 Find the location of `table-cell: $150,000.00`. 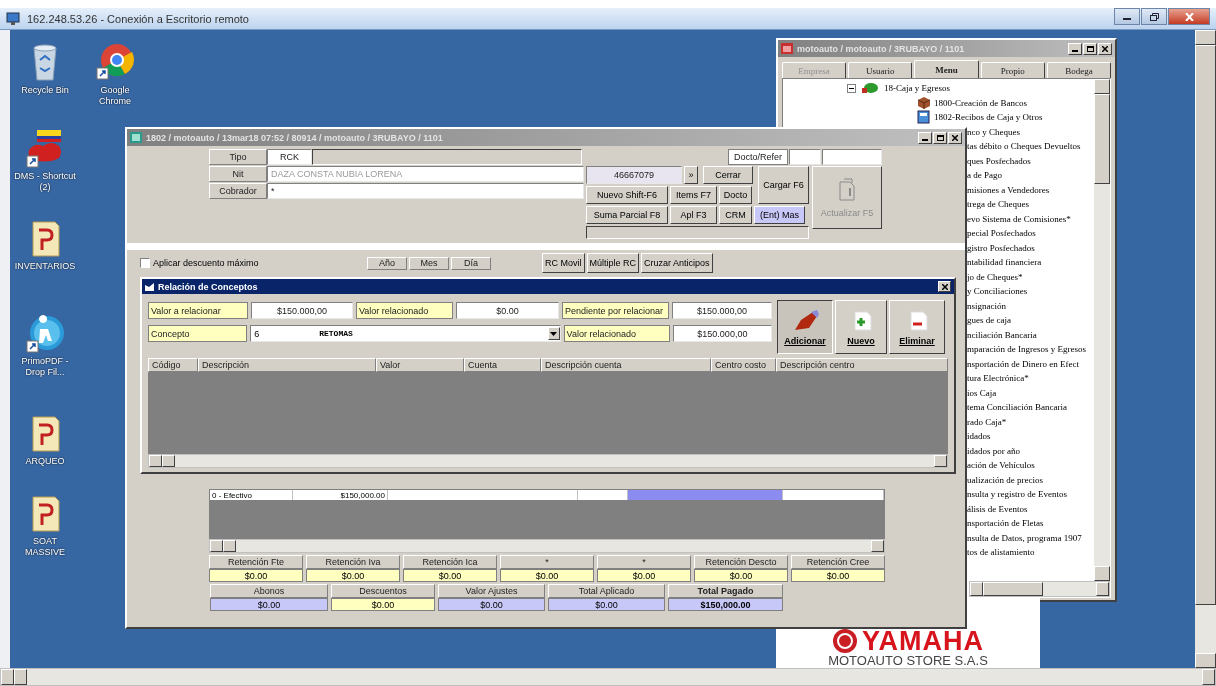

table-cell: $150,000.00 is located at coordinates (340, 495).